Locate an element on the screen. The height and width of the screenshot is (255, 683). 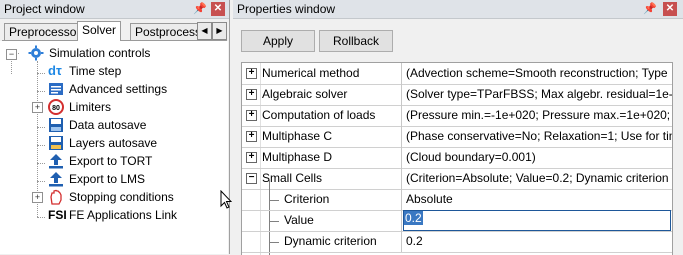
property-value: Absolute is located at coordinates (429, 199).